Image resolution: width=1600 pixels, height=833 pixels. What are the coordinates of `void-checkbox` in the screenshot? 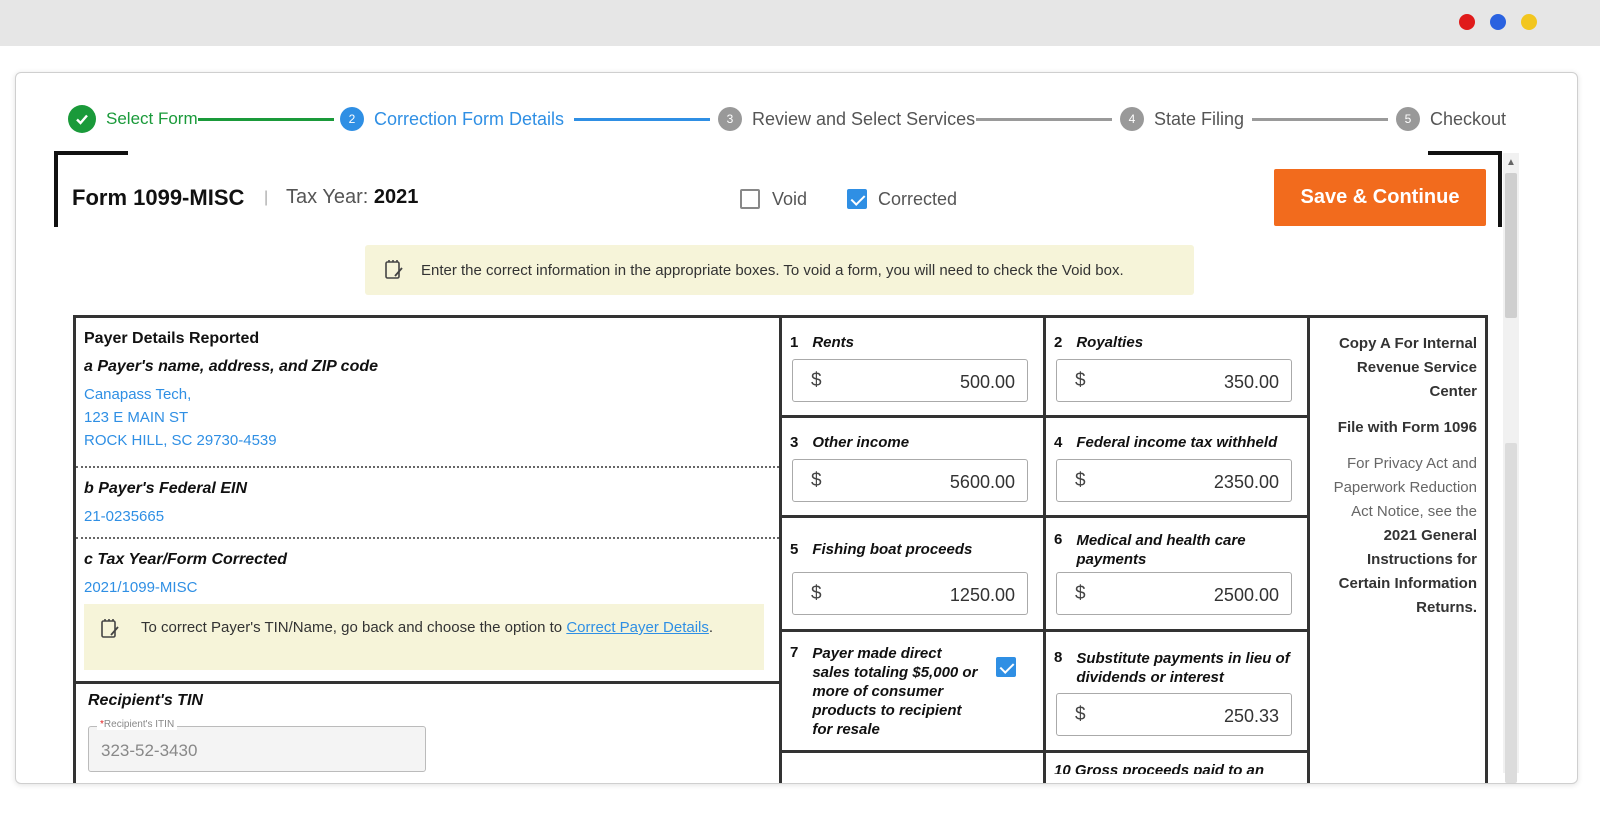 It's located at (750, 199).